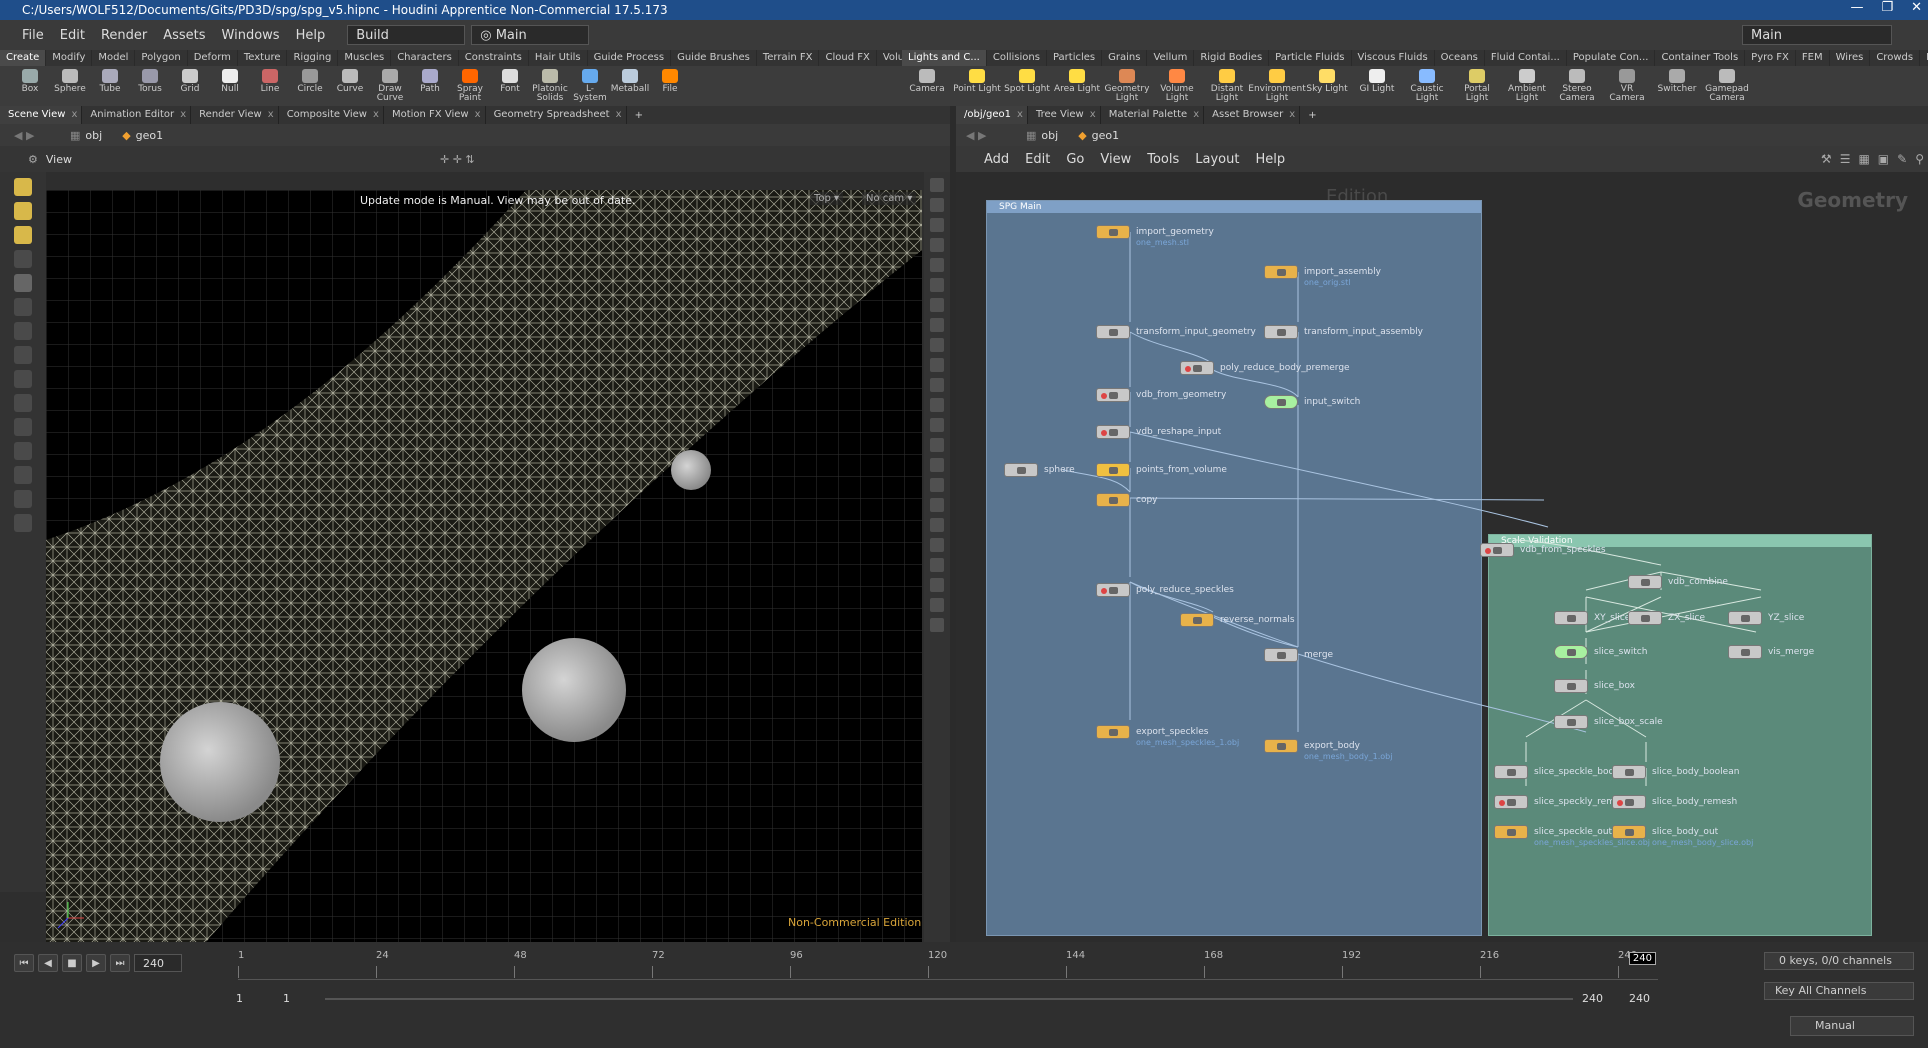  I want to click on shelf-tab-hair-utils: Hair Utils, so click(558, 58).